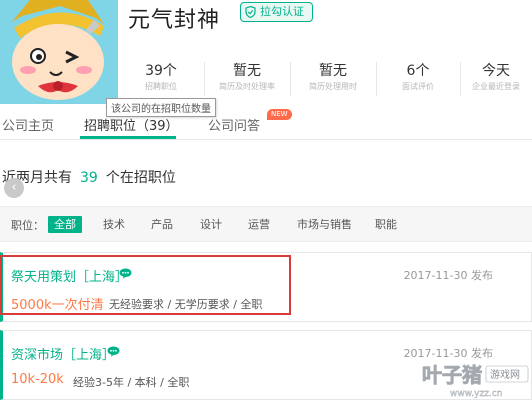  Describe the element at coordinates (211, 224) in the screenshot. I see `filter-item-design: 设计` at that location.